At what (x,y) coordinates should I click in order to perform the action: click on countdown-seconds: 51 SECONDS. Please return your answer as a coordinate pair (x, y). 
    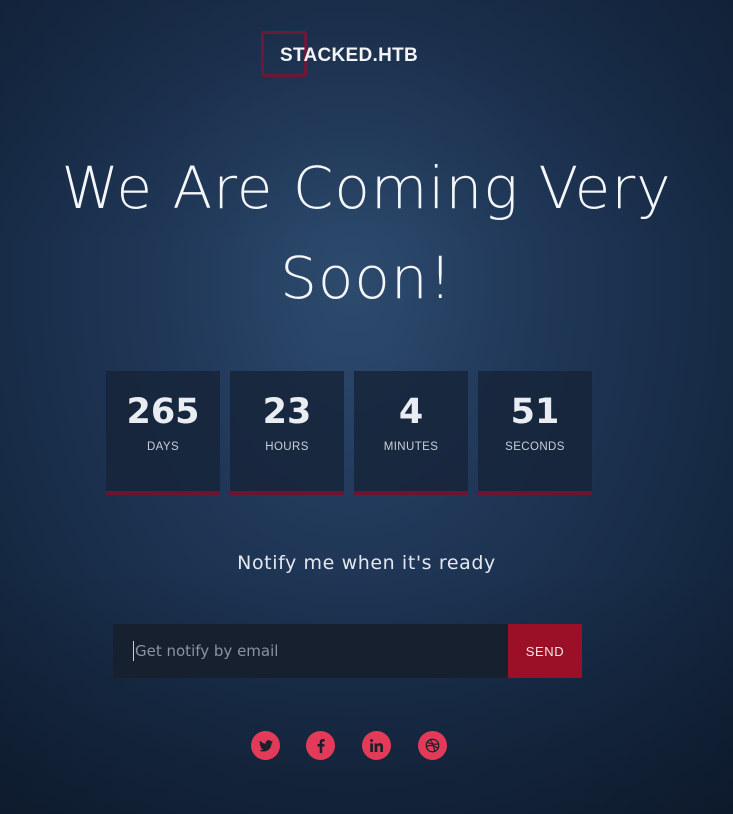
    Looking at the image, I should click on (535, 433).